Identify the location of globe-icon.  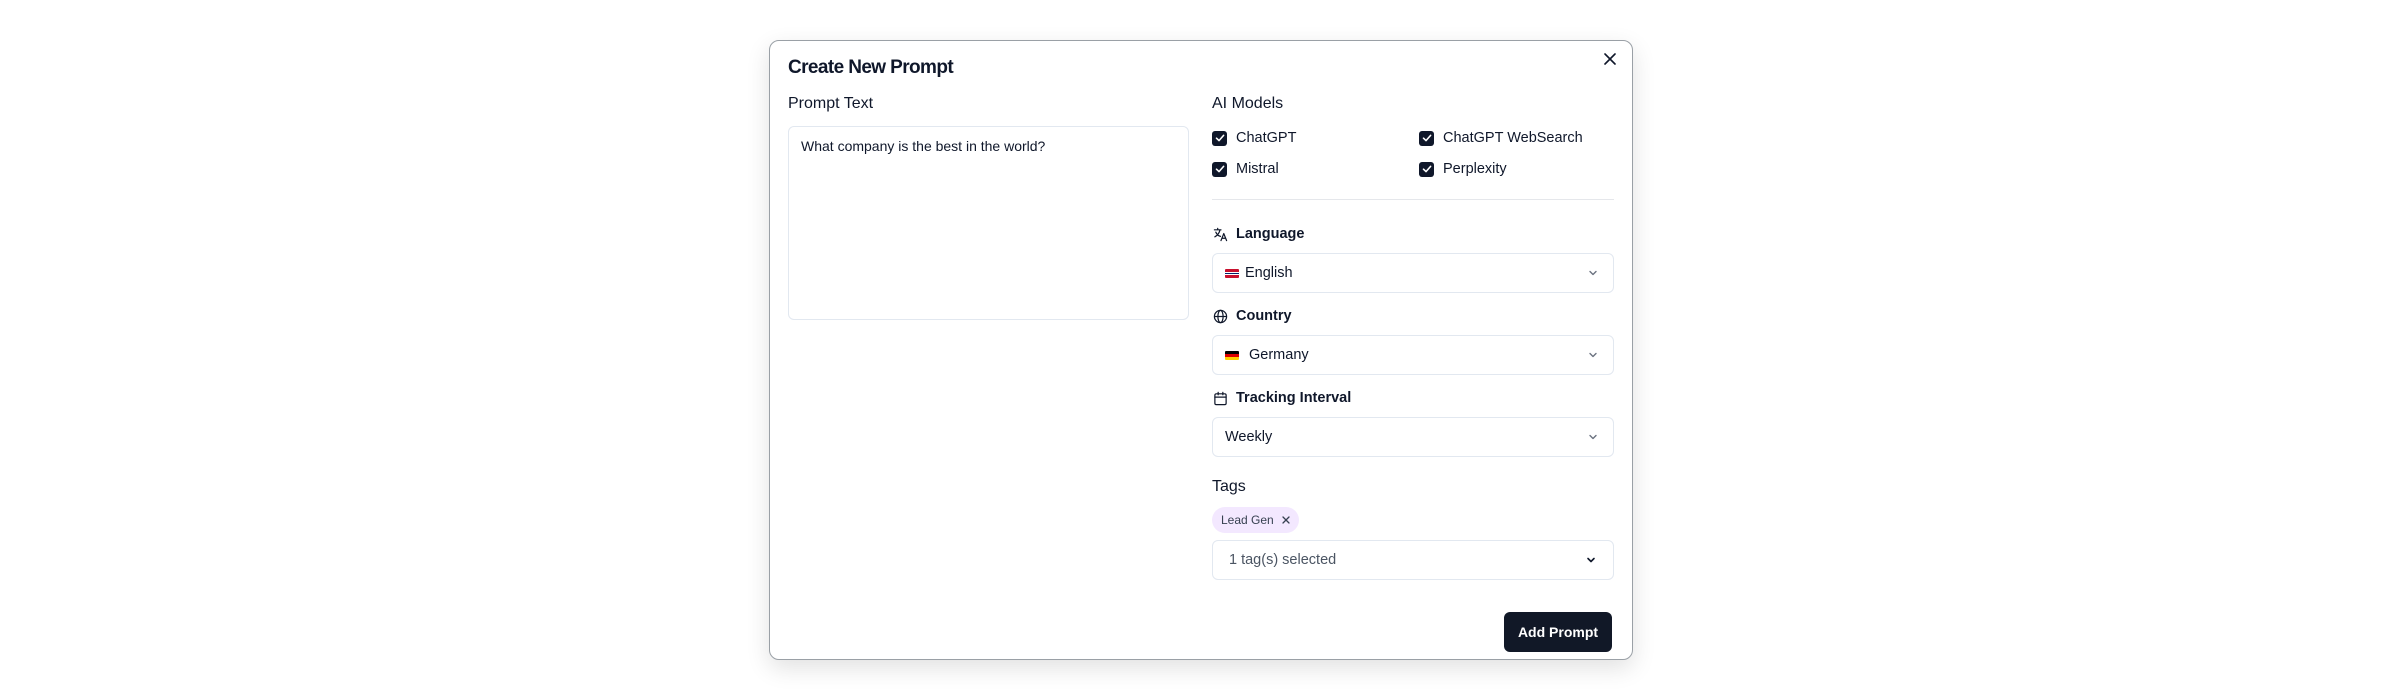
(1220, 316).